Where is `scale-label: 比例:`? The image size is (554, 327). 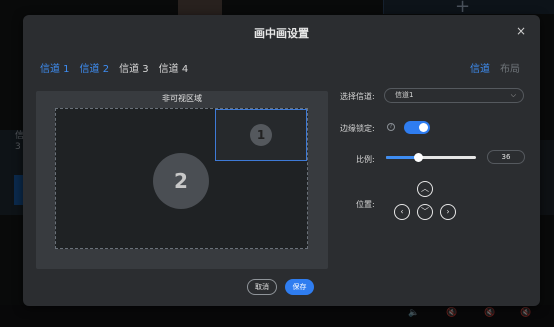 scale-label: 比例: is located at coordinates (365, 159).